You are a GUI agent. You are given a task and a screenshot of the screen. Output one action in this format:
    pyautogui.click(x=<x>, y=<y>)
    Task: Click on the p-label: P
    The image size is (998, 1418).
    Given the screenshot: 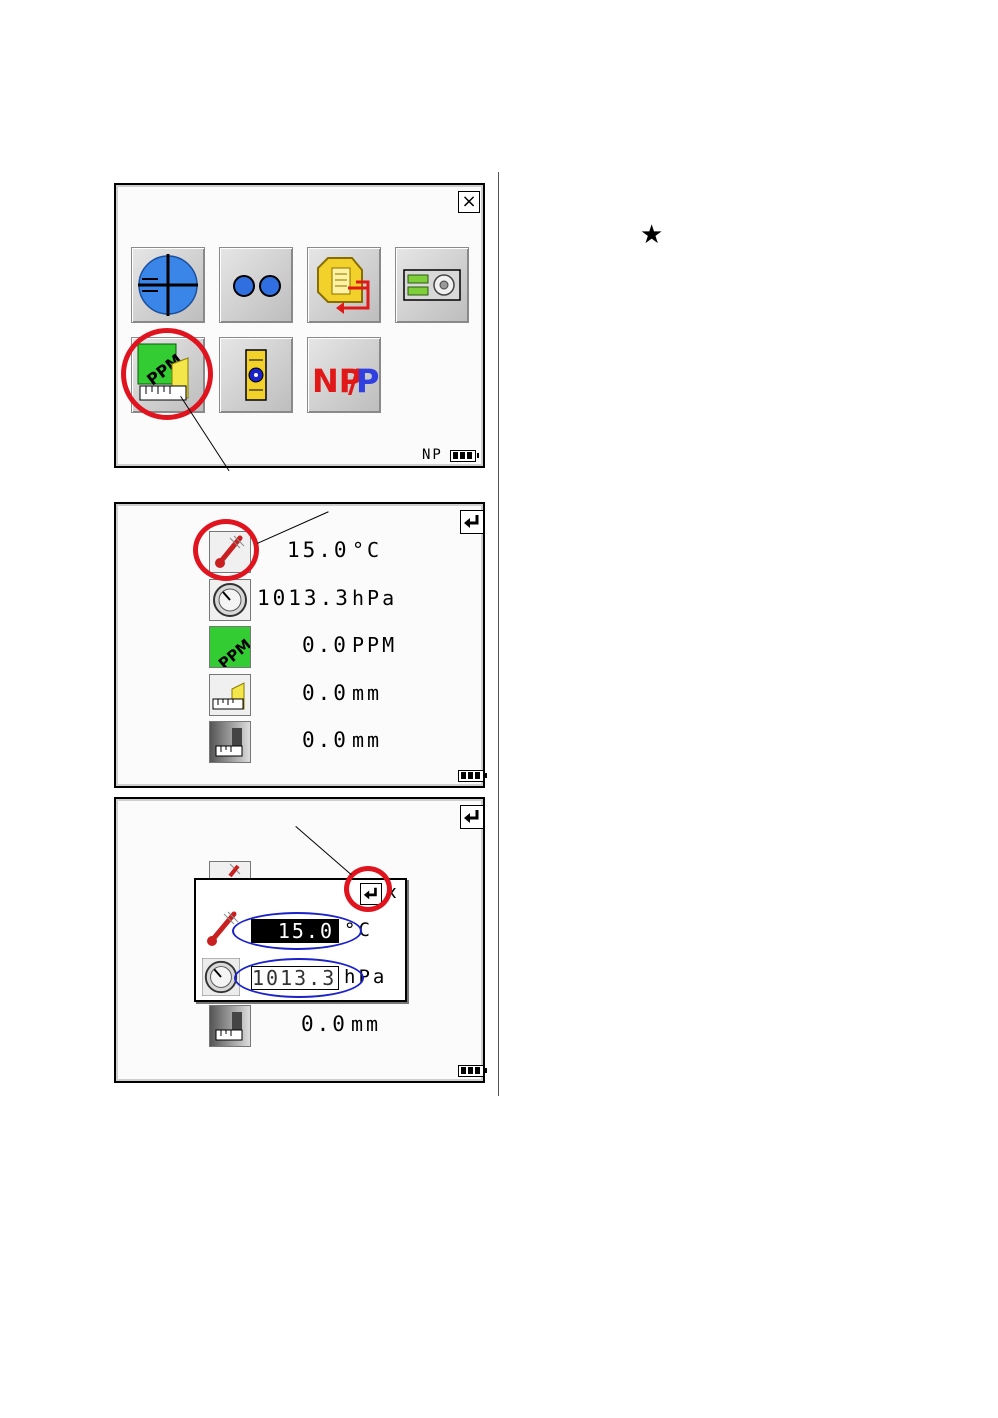 What is the action you would take?
    pyautogui.click(x=367, y=381)
    